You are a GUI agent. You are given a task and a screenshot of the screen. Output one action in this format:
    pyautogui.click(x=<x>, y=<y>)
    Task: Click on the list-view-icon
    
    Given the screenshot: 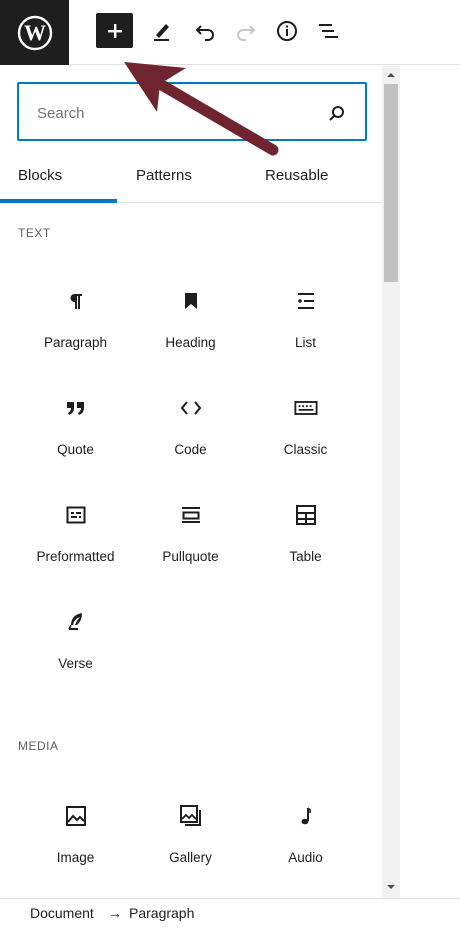 What is the action you would take?
    pyautogui.click(x=328, y=30)
    